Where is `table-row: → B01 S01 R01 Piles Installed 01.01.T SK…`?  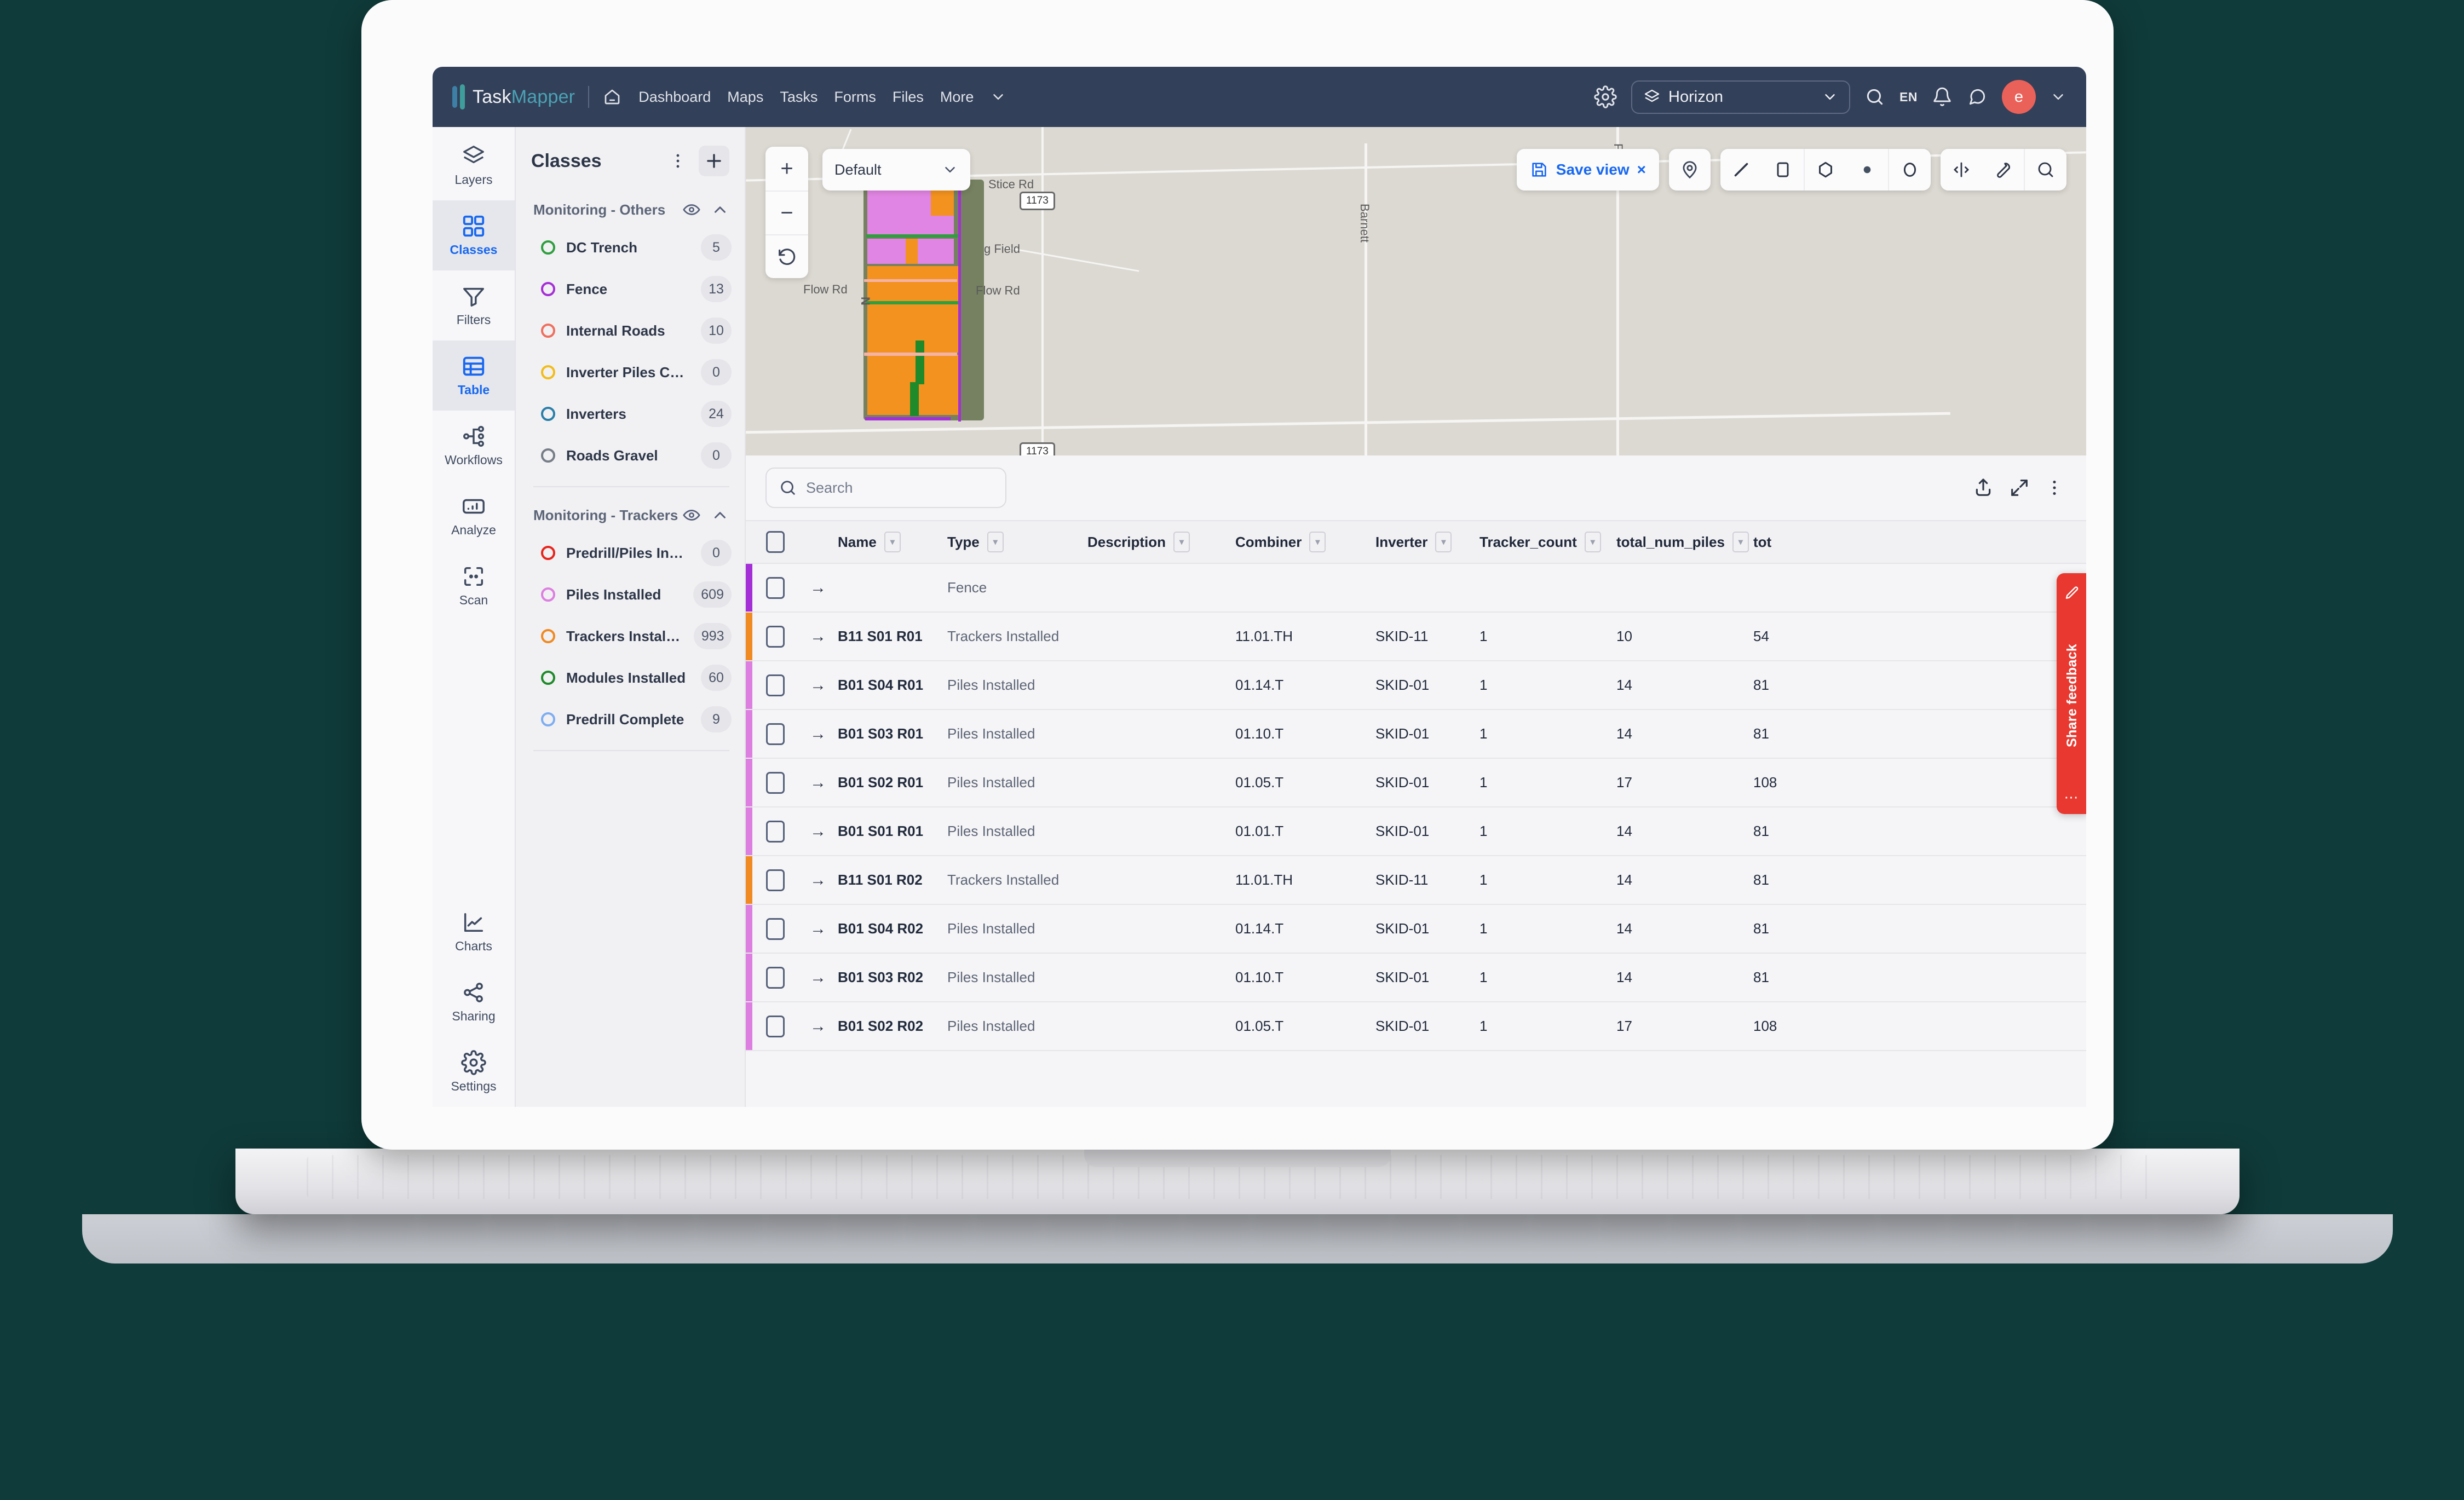
table-row: → B01 S01 R01 Piles Installed 01.01.T SK… is located at coordinates (1416, 831).